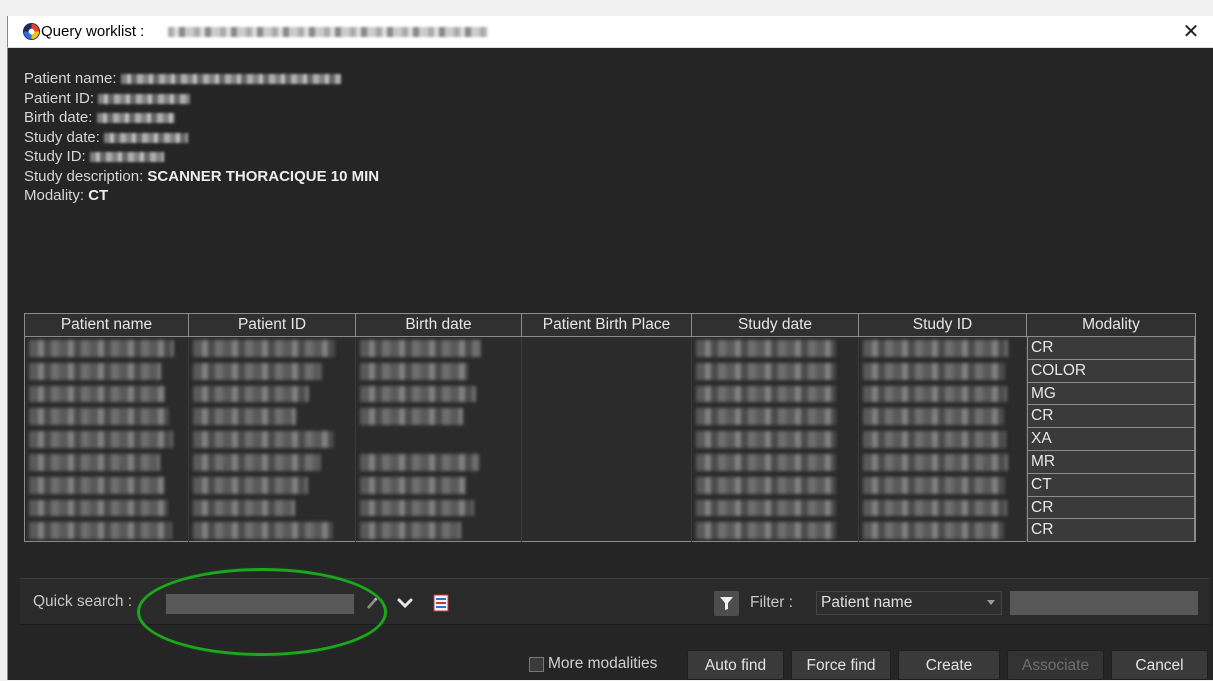 The width and height of the screenshot is (1213, 681). I want to click on filter-input, so click(1104, 603).